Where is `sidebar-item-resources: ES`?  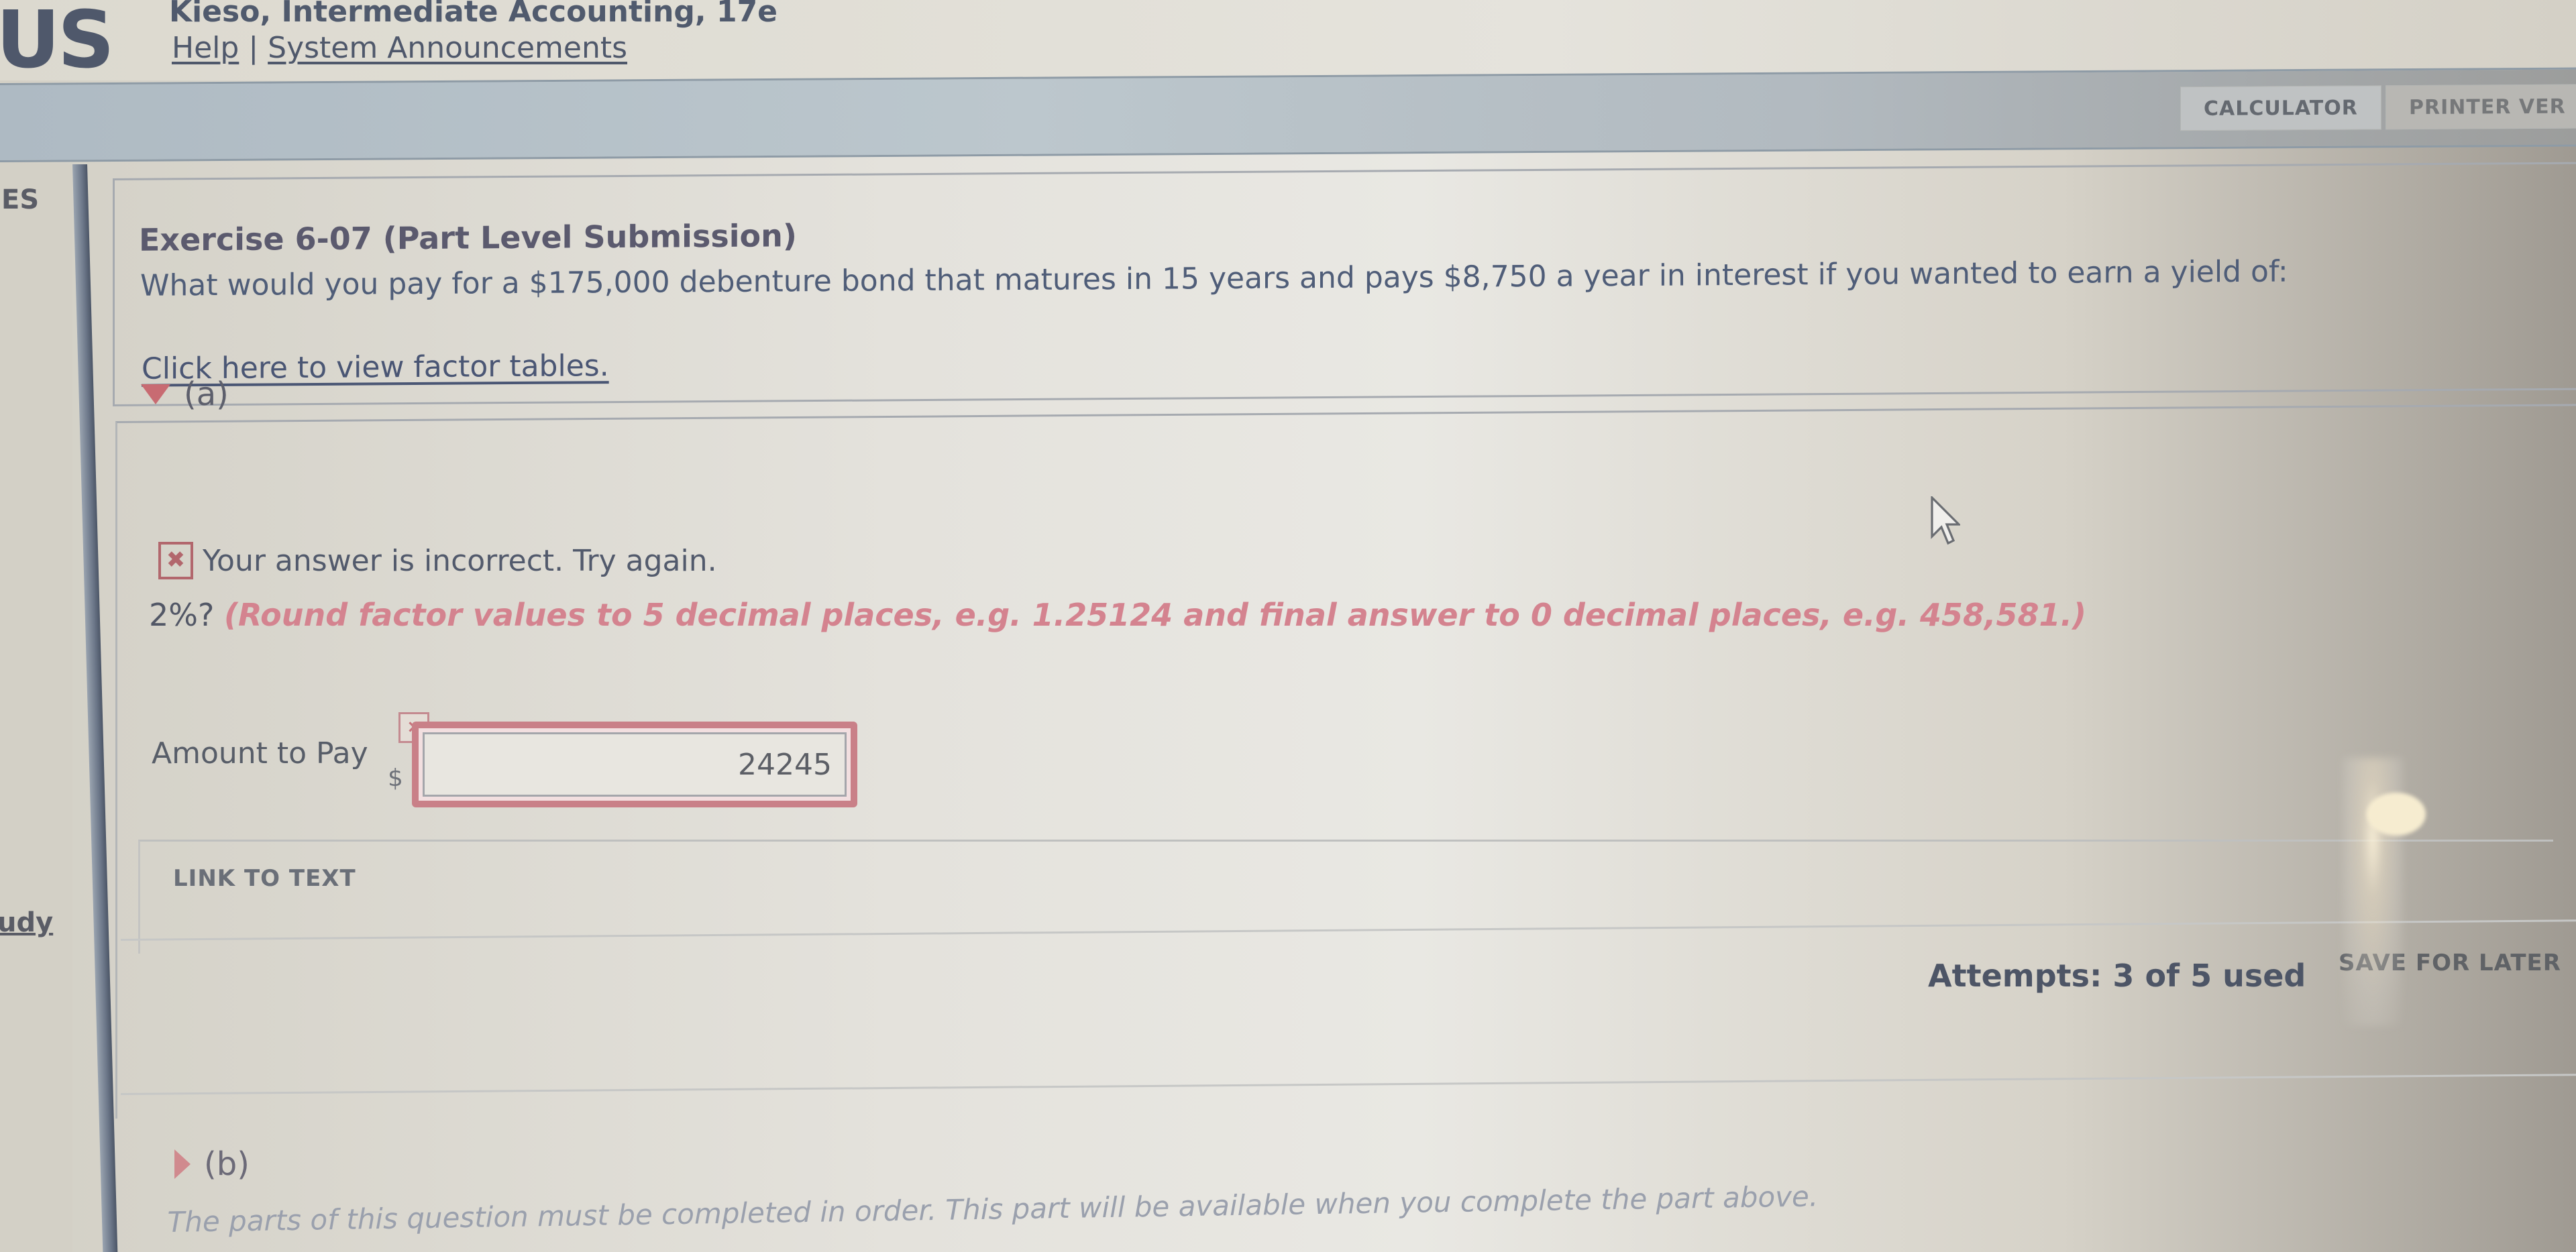 sidebar-item-resources: ES is located at coordinates (20, 199).